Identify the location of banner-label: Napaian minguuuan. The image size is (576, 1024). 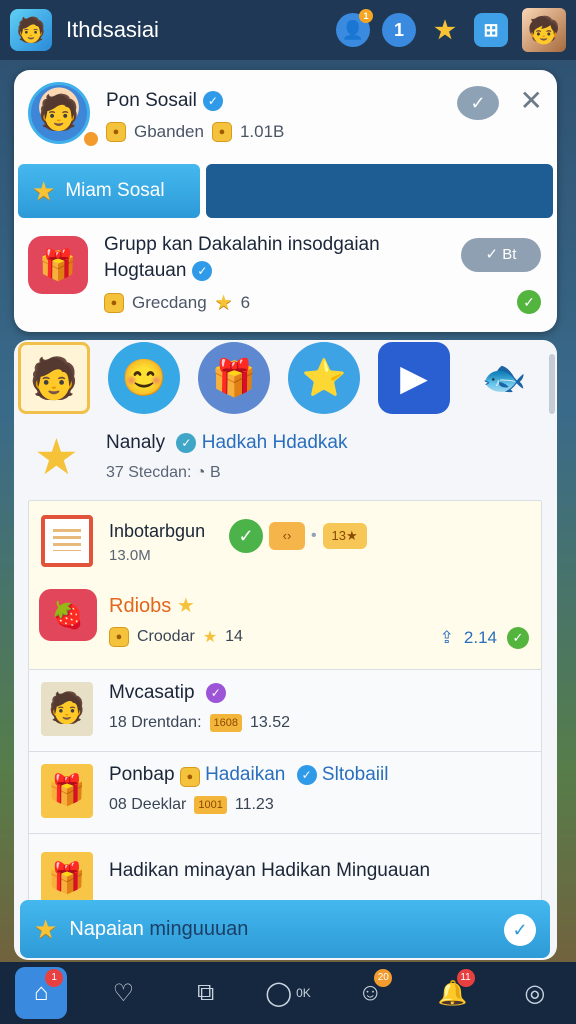
(158, 929).